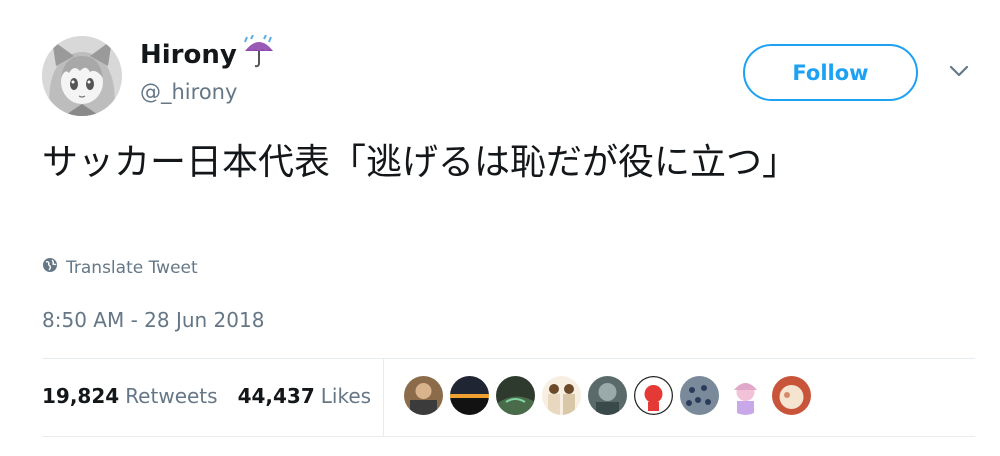 This screenshot has height=456, width=1000. I want to click on likes-count: 44,437, so click(276, 396).